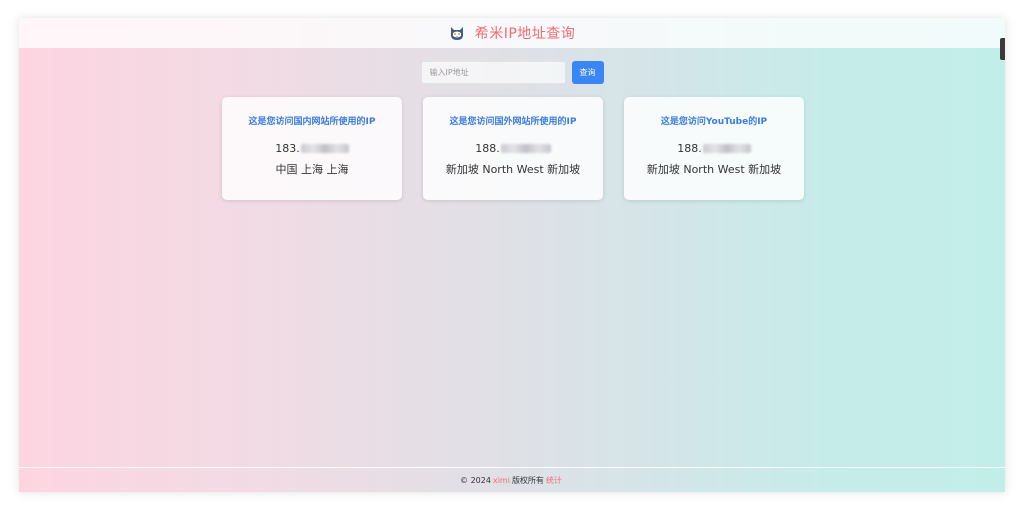 Image resolution: width=1024 pixels, height=510 pixels. Describe the element at coordinates (312, 122) in the screenshot. I see `card-title: 这是您访问国内网站所使用的IP` at that location.